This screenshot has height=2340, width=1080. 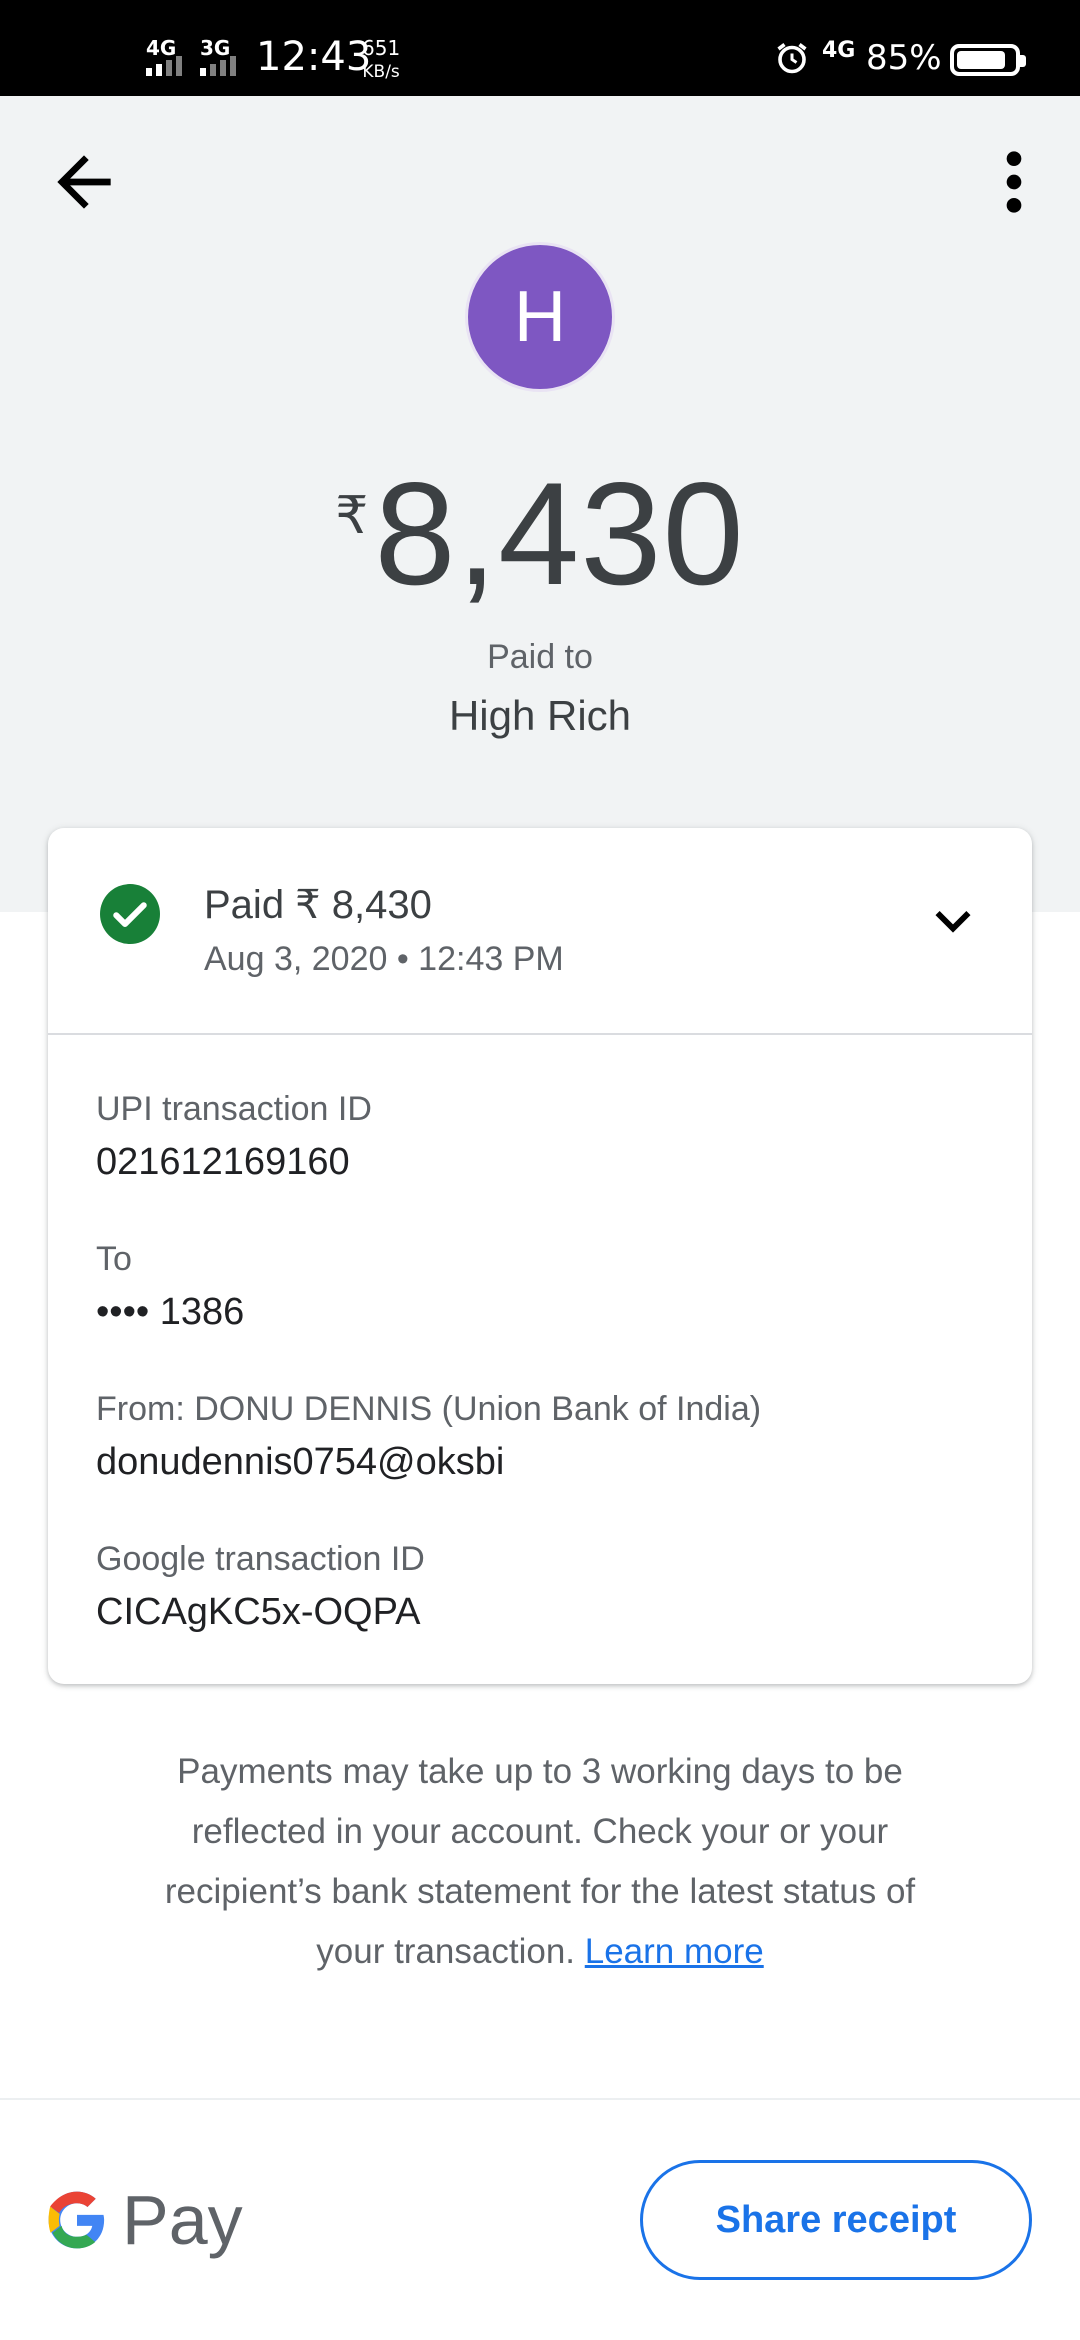 What do you see at coordinates (260, 1612) in the screenshot?
I see `detail-value: CICAgKC5x-OQPA` at bounding box center [260, 1612].